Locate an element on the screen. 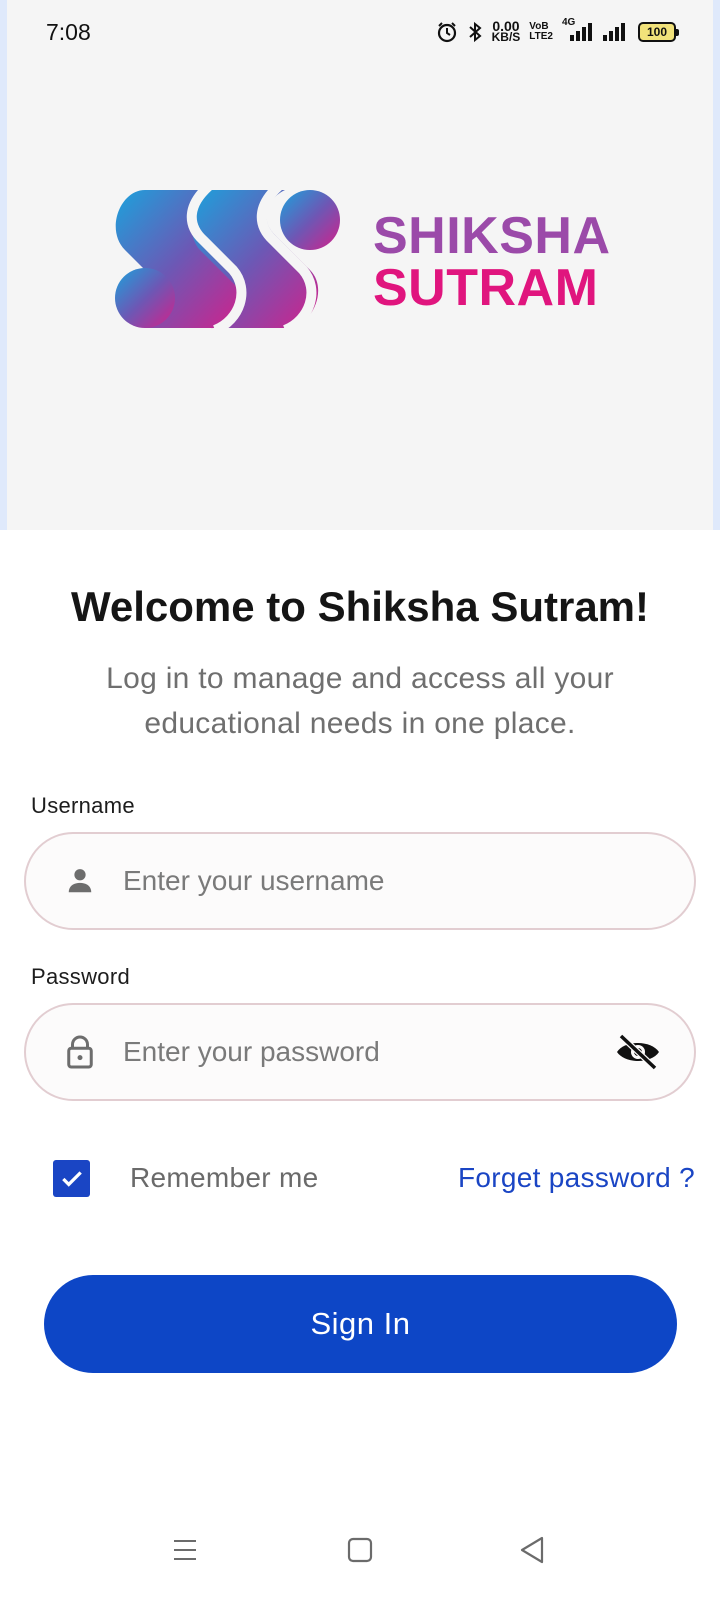  username-field is located at coordinates (360, 881).